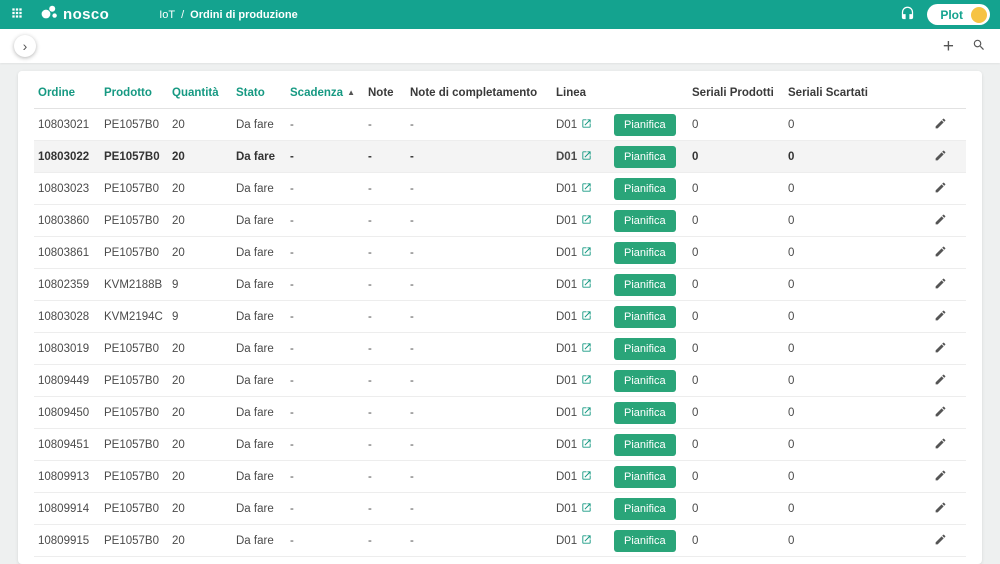  I want to click on user-avatar, so click(979, 14).